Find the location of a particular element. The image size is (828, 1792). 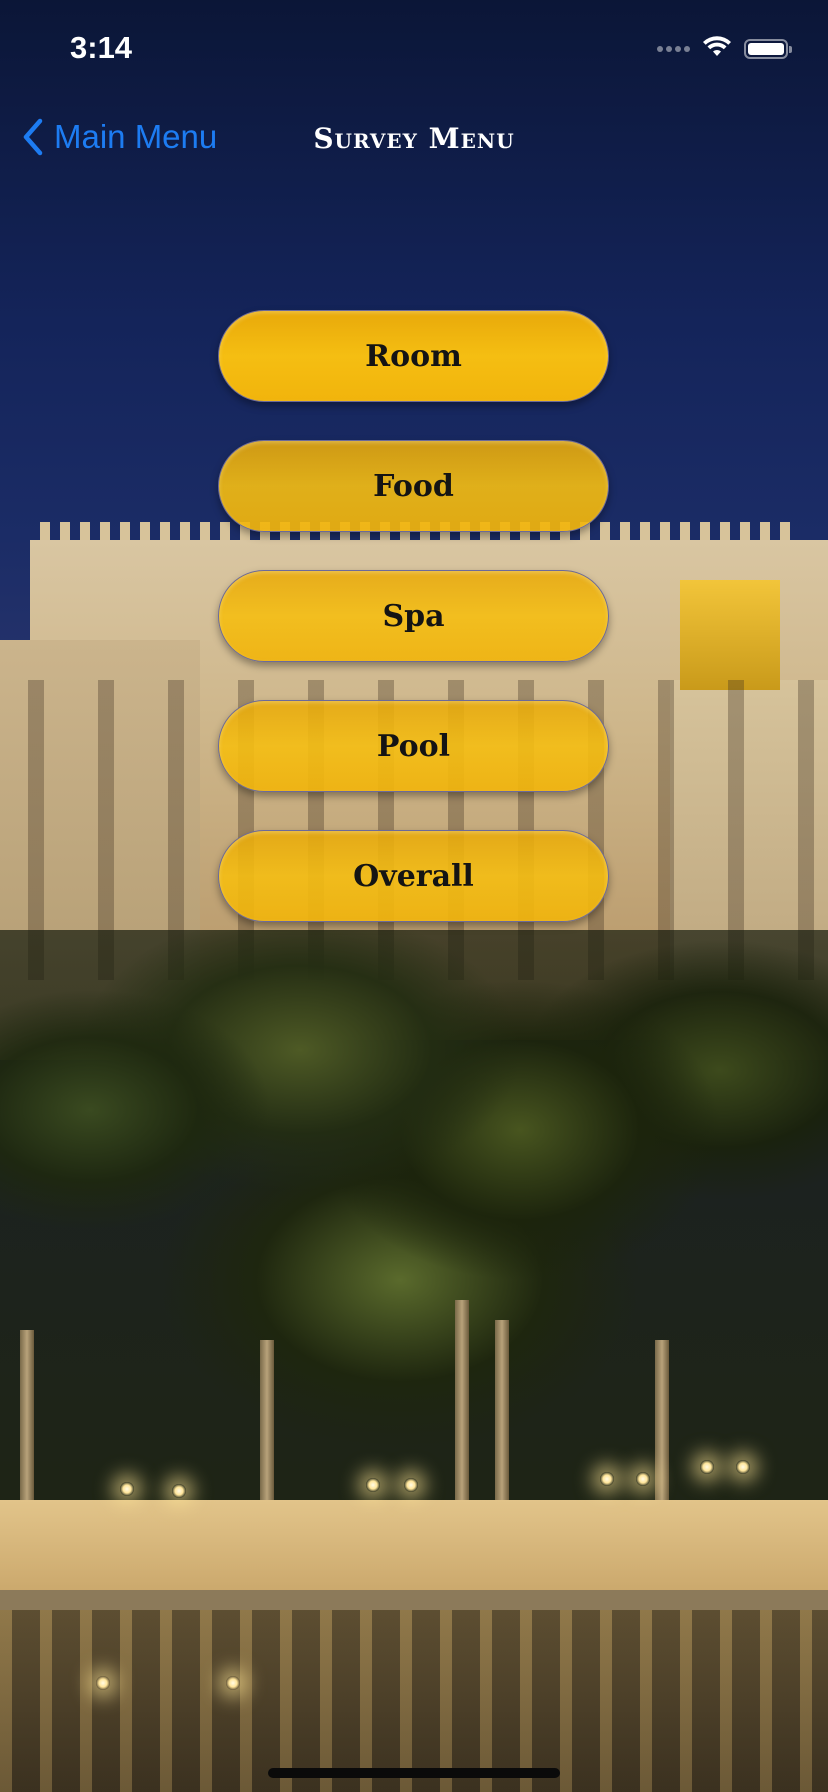

promenade-wall is located at coordinates (414, 1550).